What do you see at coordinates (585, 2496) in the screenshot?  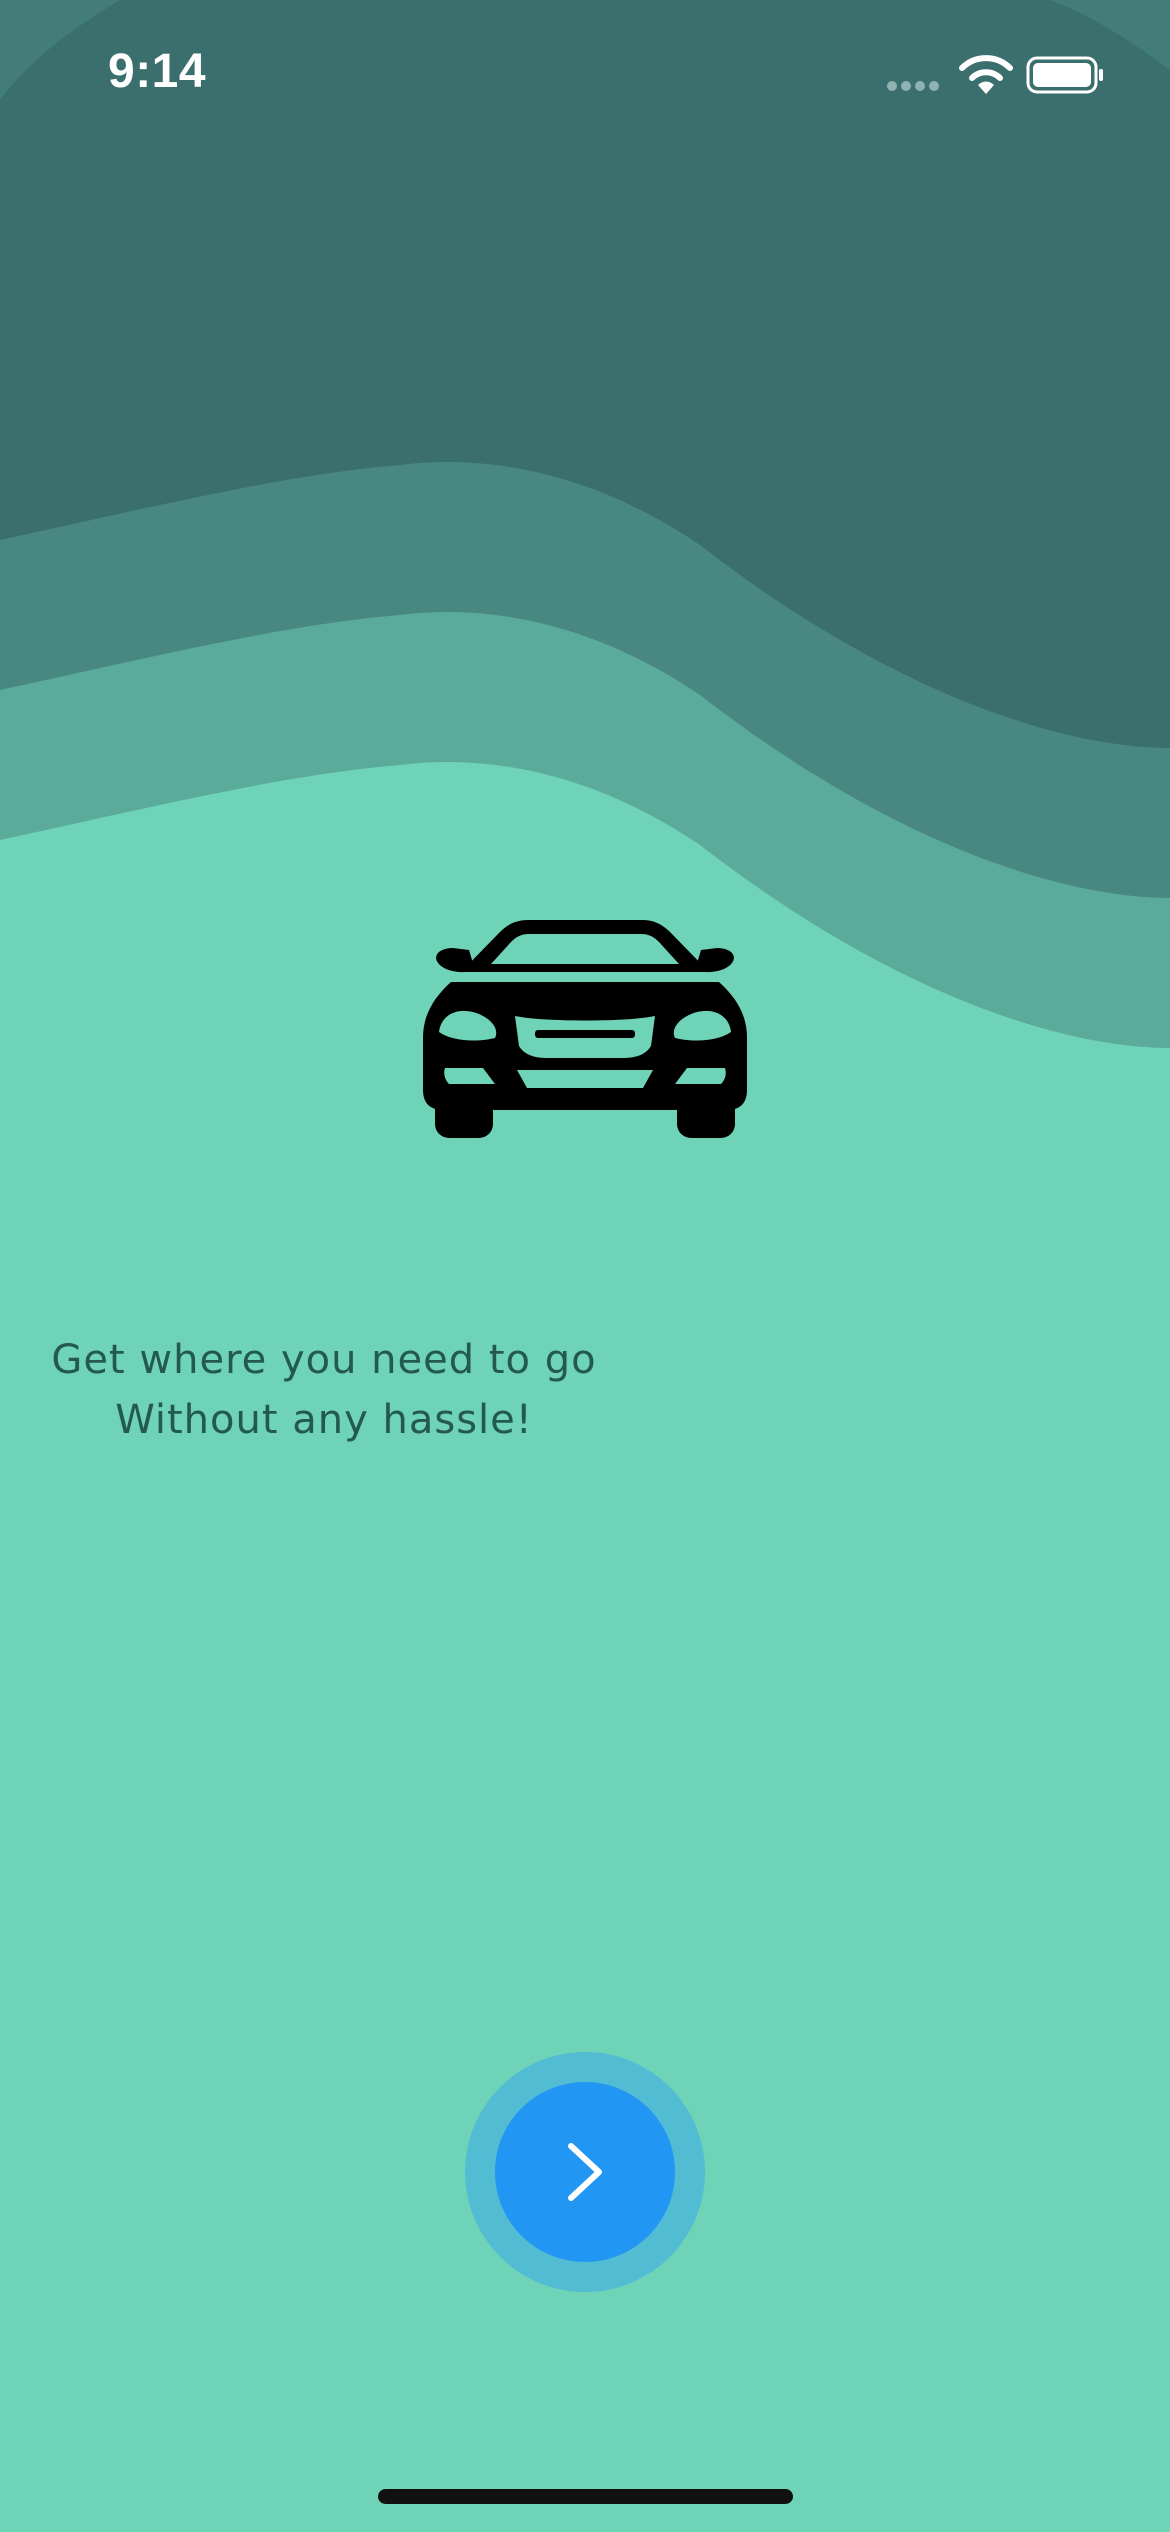 I see `home-indicator` at bounding box center [585, 2496].